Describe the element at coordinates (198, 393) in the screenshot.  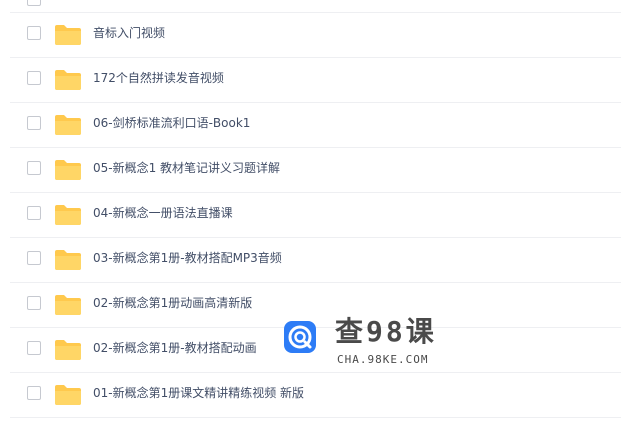
I see `file-name: 01-新概念第1册课文精讲精练视频 新版` at that location.